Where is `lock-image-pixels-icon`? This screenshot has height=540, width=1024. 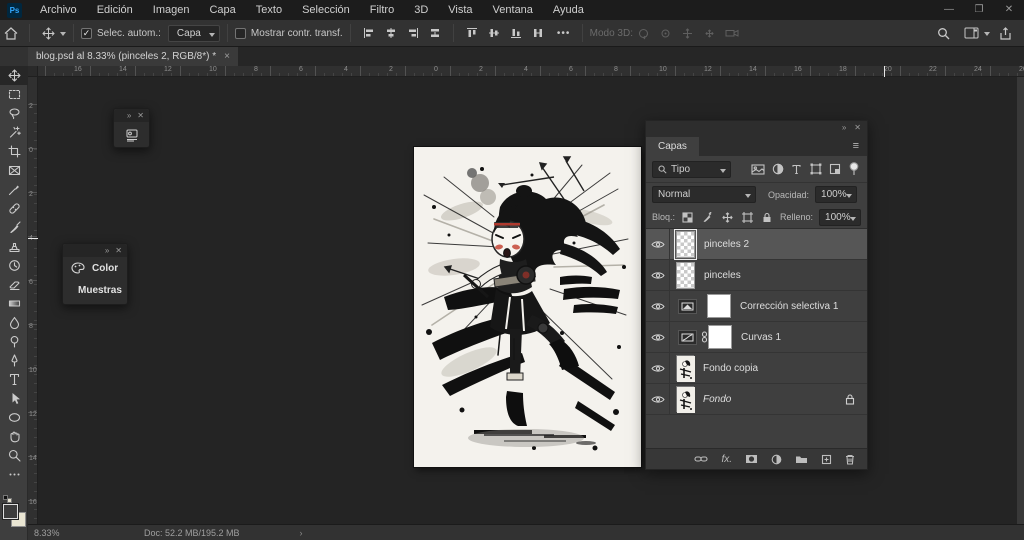 lock-image-pixels-icon is located at coordinates (708, 217).